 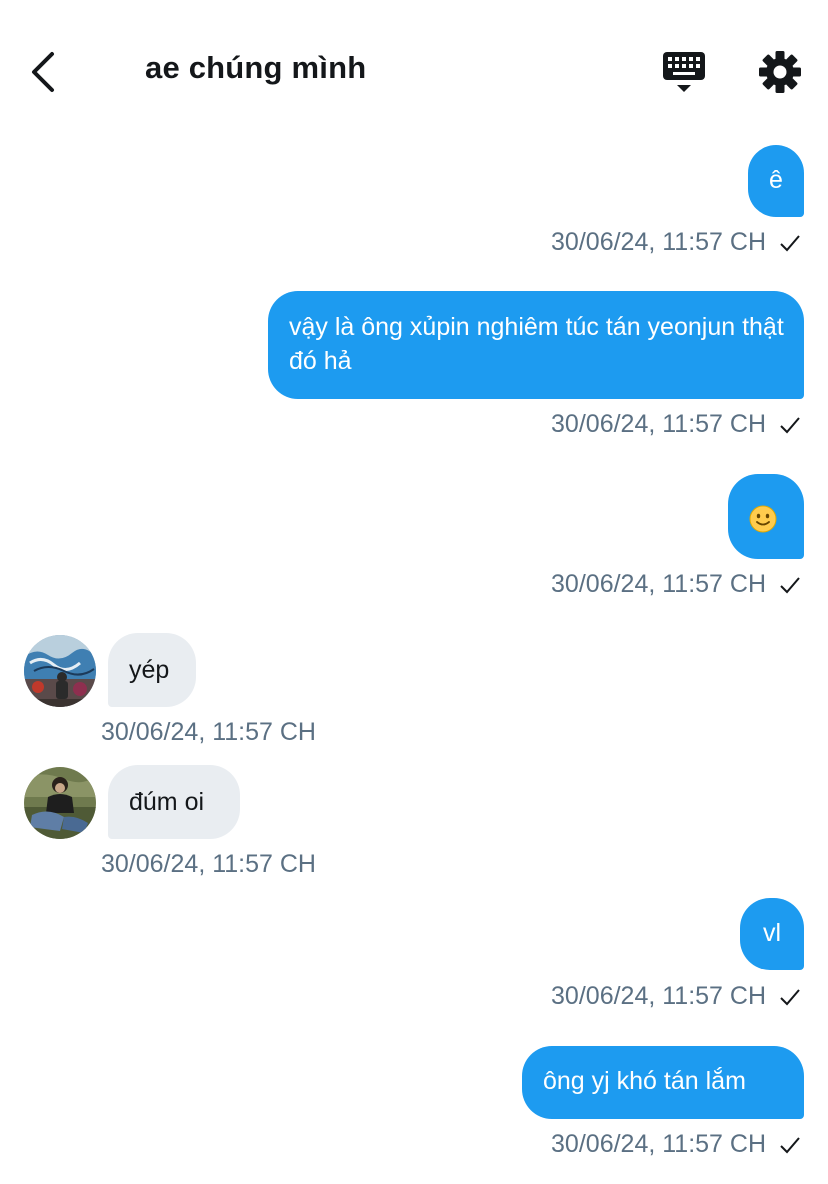 What do you see at coordinates (60, 803) in the screenshot?
I see `person-avatar` at bounding box center [60, 803].